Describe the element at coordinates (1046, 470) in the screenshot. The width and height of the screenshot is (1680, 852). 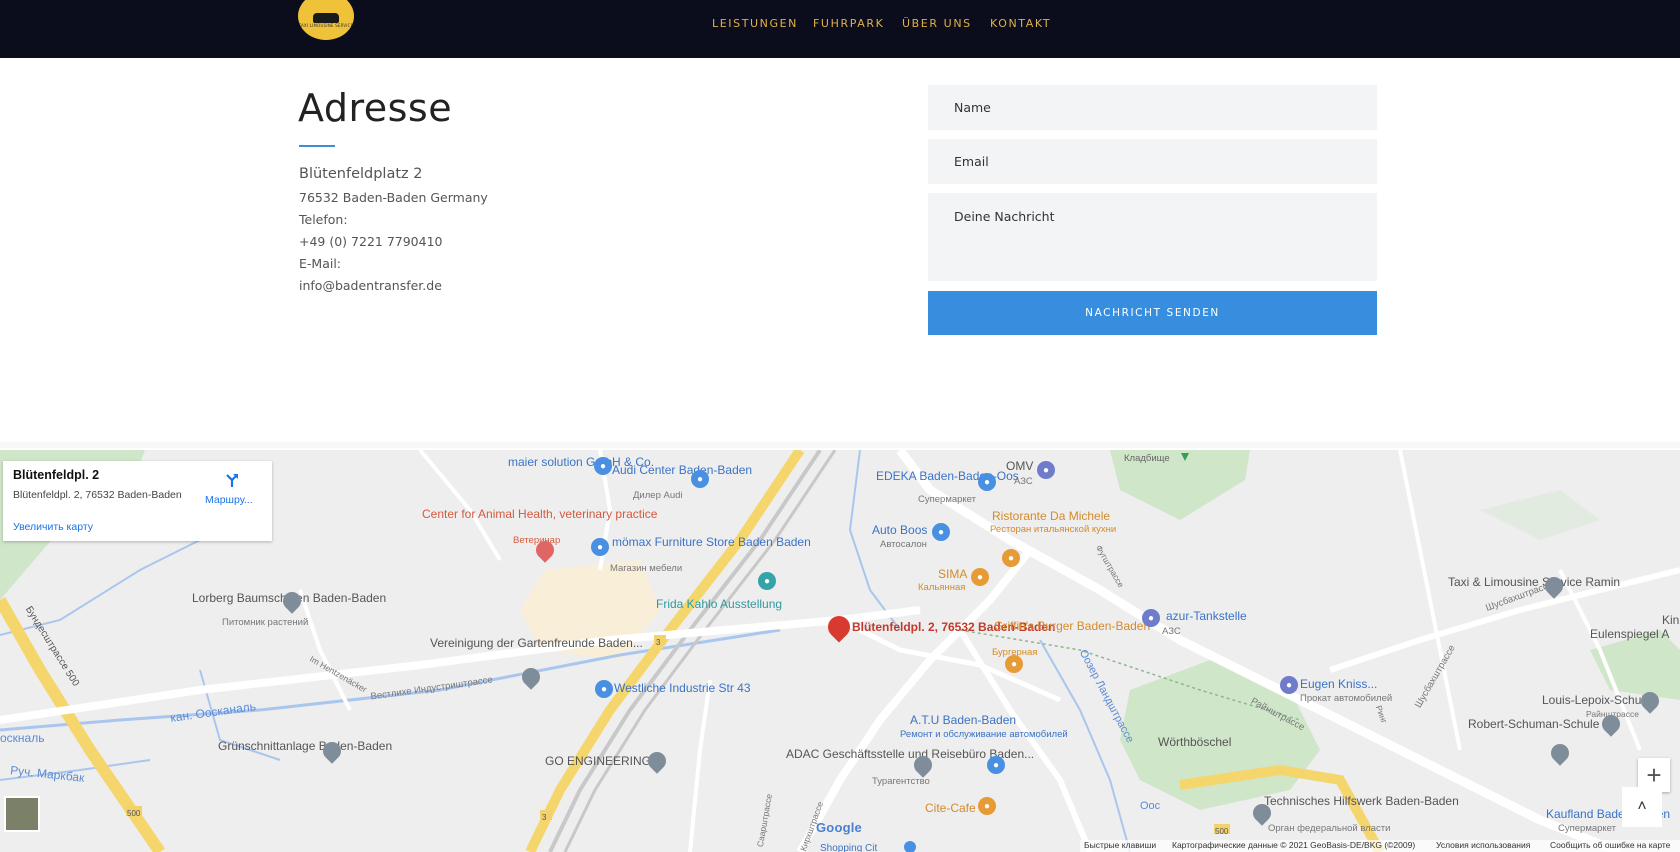
I see `gas-station-pin-icon: ●` at that location.